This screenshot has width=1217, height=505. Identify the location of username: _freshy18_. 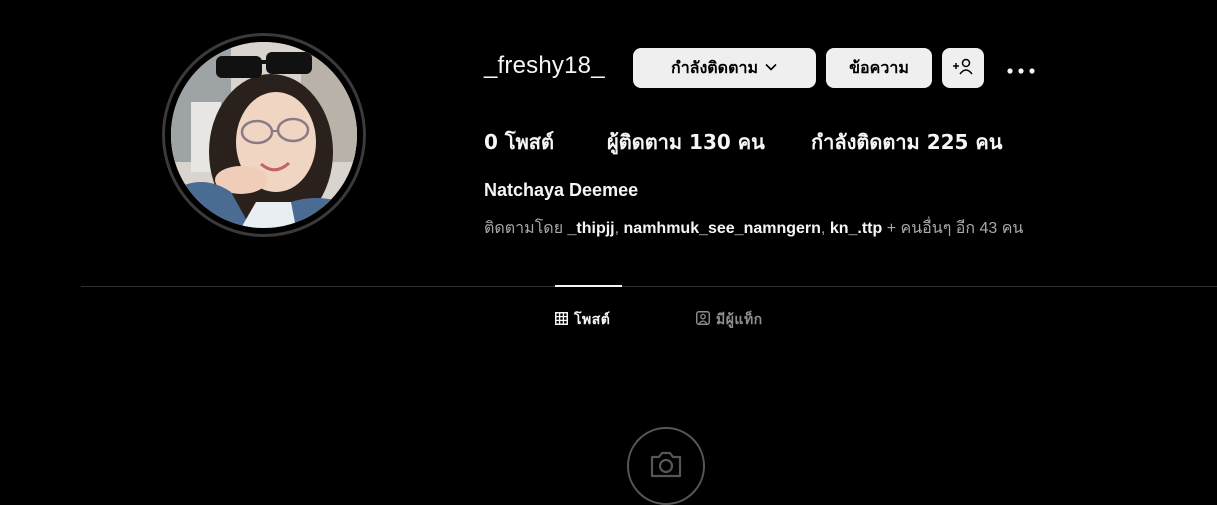
(544, 65).